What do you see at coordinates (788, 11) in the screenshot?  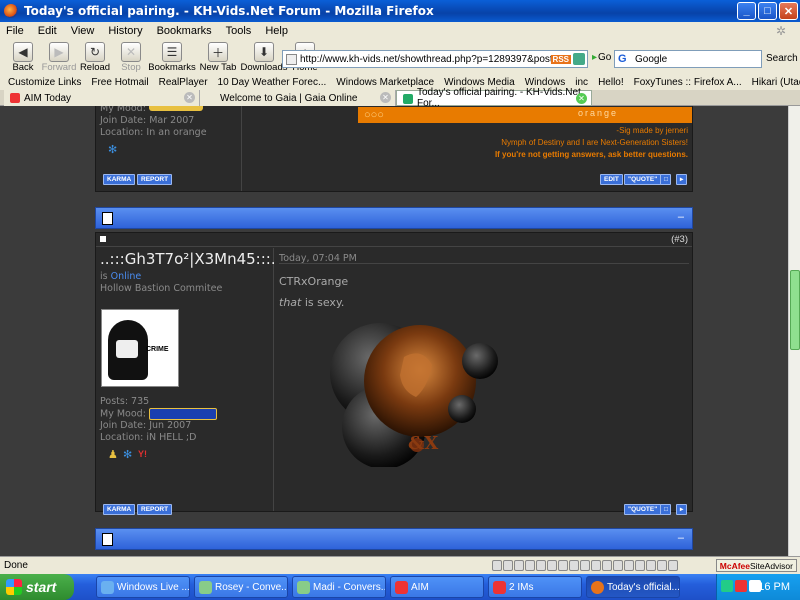 I see `close-button: ✕` at bounding box center [788, 11].